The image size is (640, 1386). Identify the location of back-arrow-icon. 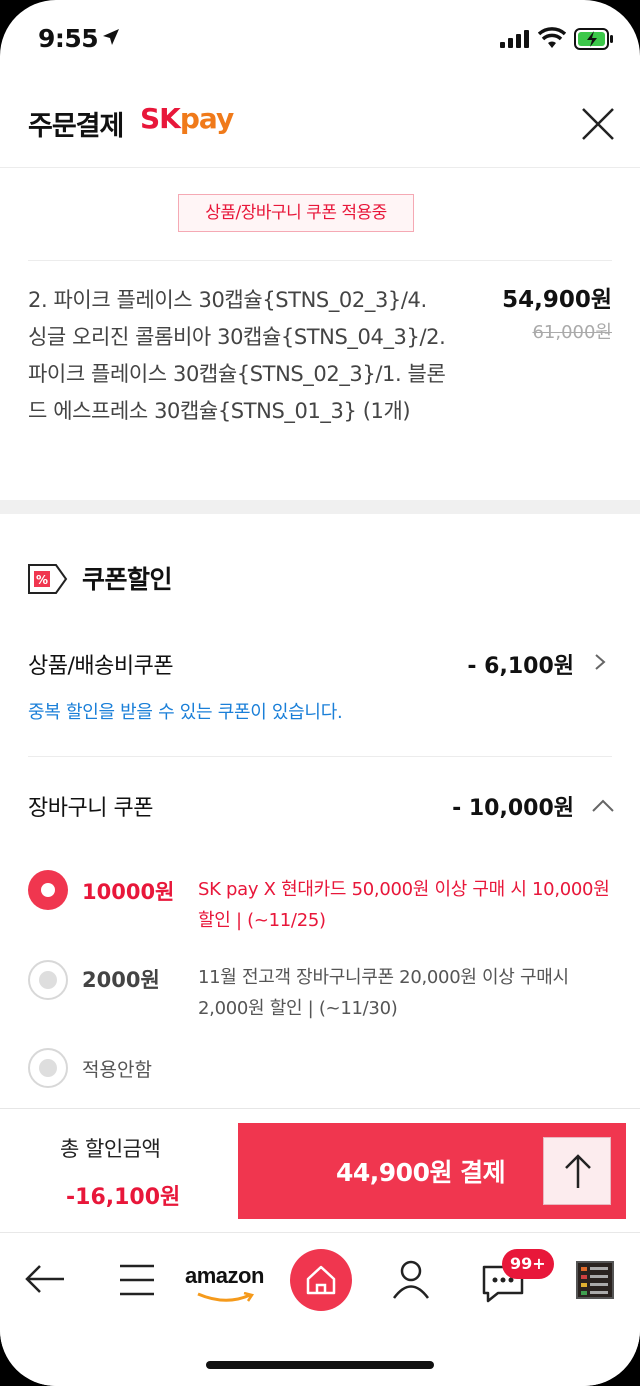
(45, 1281).